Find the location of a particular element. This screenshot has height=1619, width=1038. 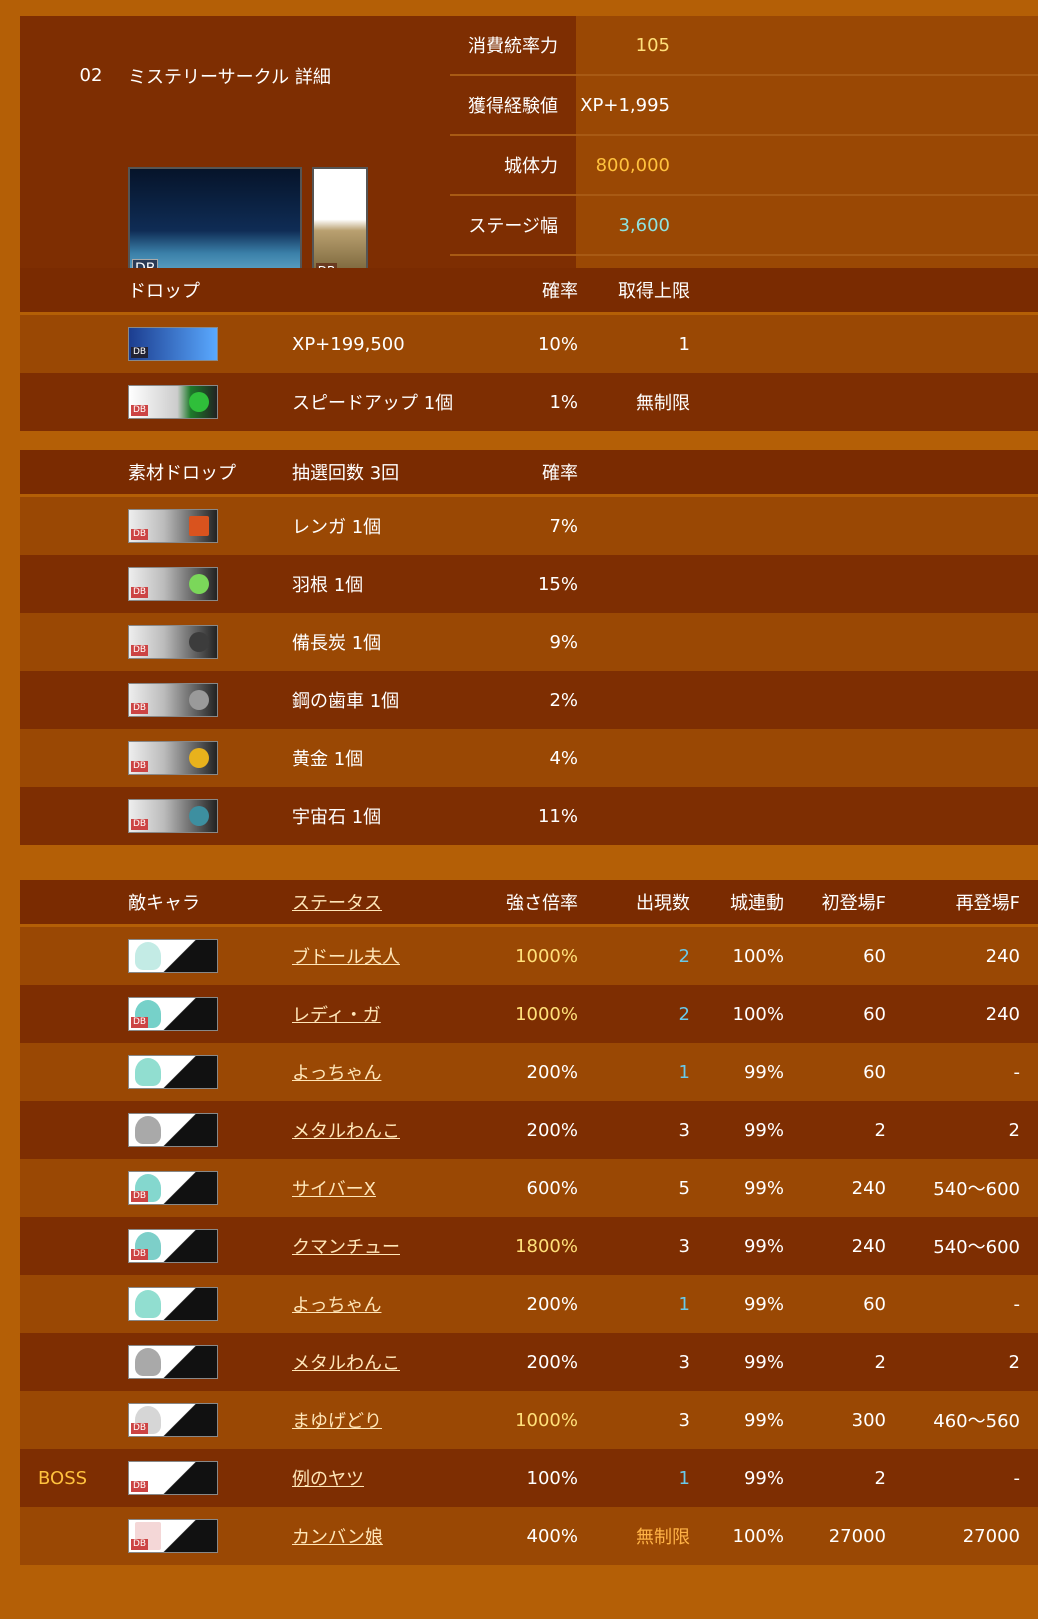

prop-value: 800,000 is located at coordinates (632, 165).